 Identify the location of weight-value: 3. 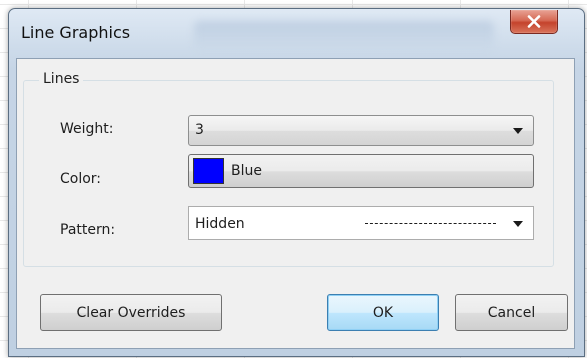
(199, 130).